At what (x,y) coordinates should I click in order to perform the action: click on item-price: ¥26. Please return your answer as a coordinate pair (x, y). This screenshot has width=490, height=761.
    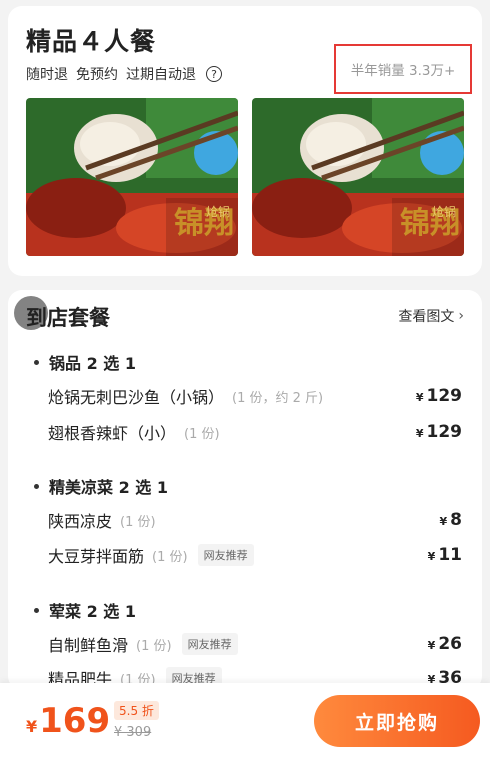
    Looking at the image, I should click on (444, 644).